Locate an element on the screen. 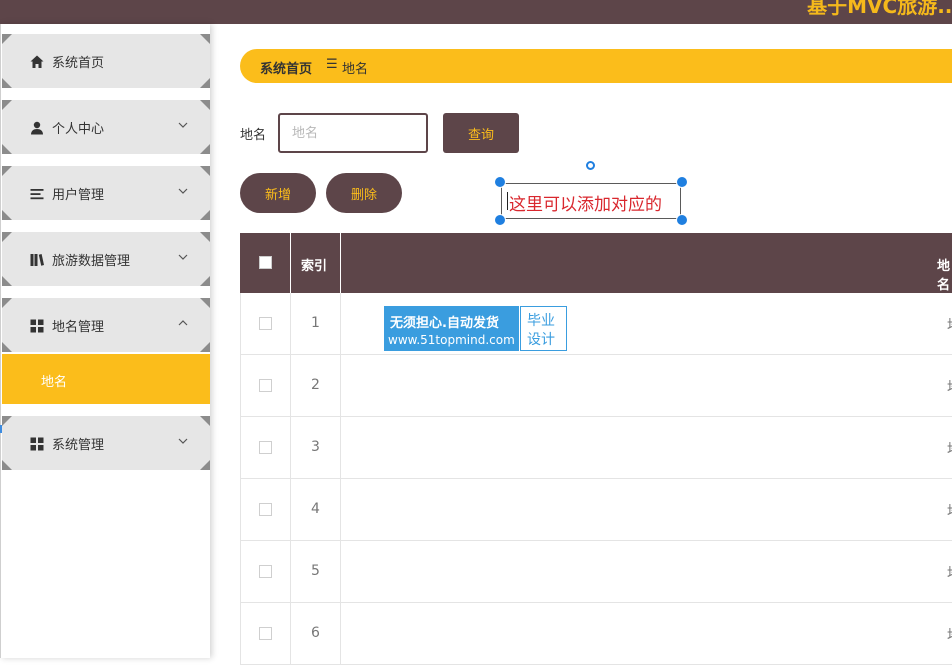 The width and height of the screenshot is (952, 665). table-header: 索引 地名 is located at coordinates (596, 263).